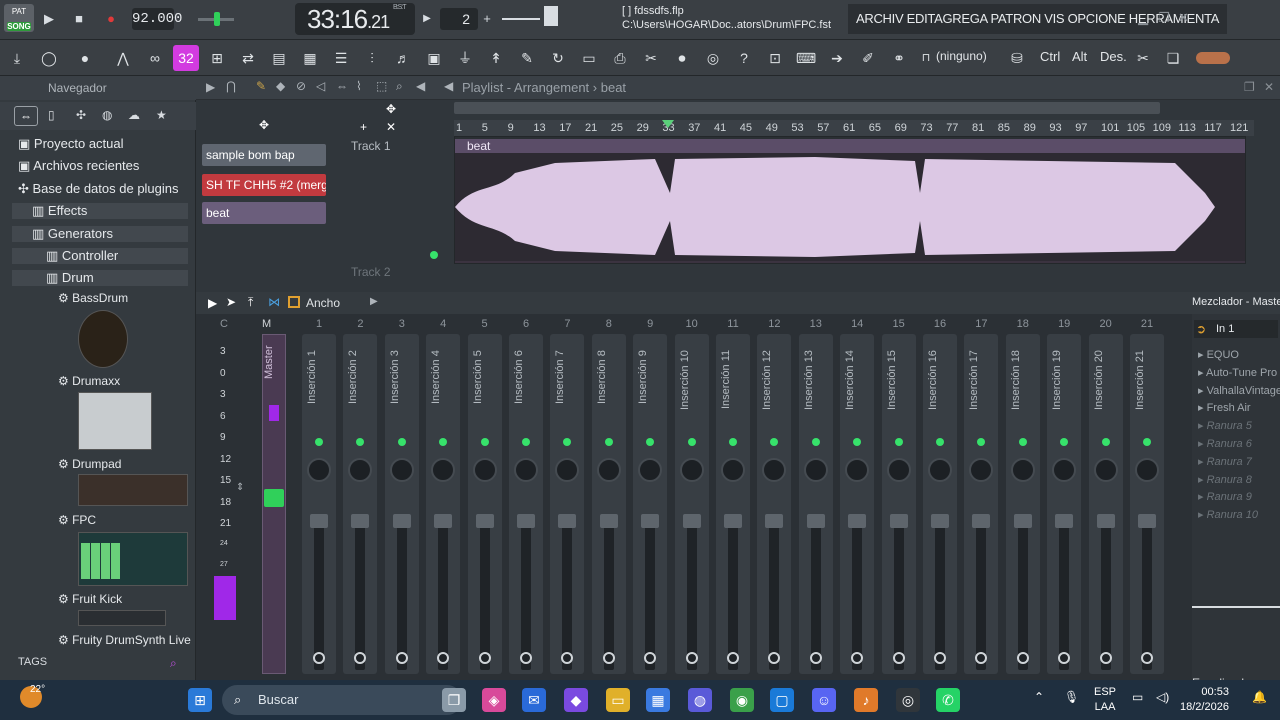 This screenshot has height=720, width=1280. Describe the element at coordinates (487, 19) in the screenshot. I see `add-pattern-icon: +` at that location.